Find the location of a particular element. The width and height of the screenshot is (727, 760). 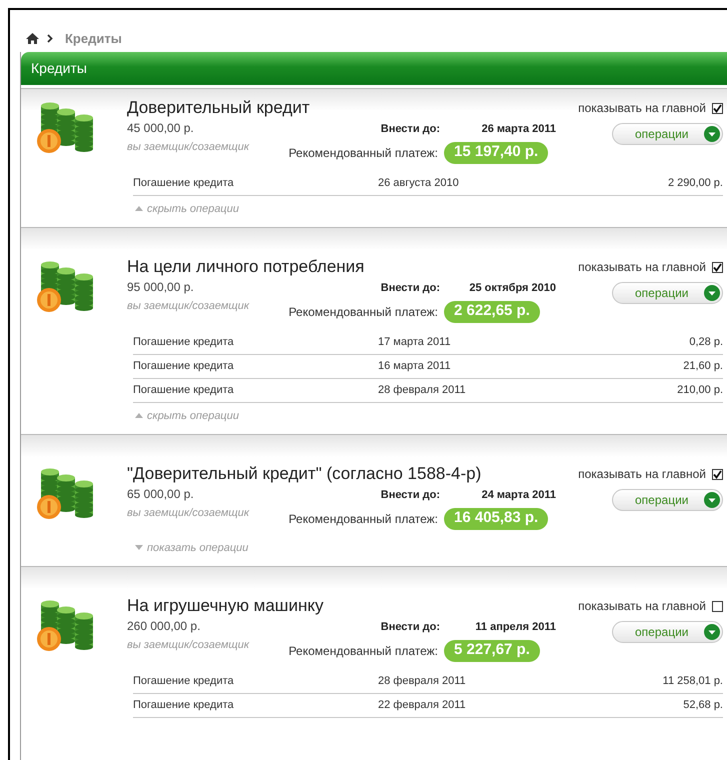

chevron-right-icon is located at coordinates (50, 38).